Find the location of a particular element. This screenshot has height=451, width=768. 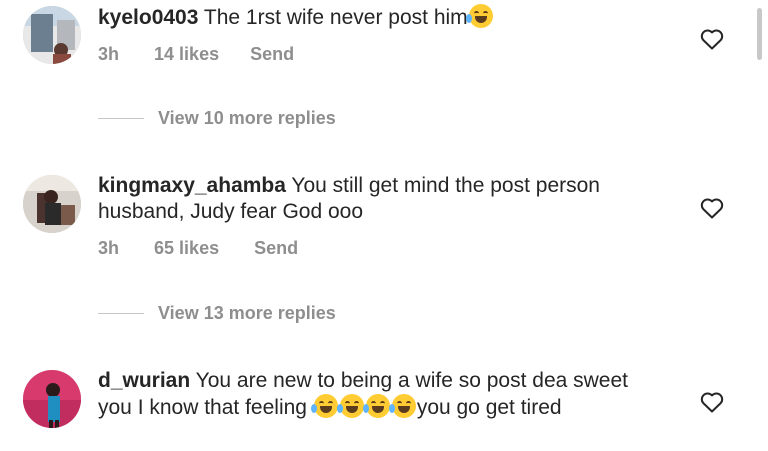

comment-username: d_wurian is located at coordinates (144, 380).